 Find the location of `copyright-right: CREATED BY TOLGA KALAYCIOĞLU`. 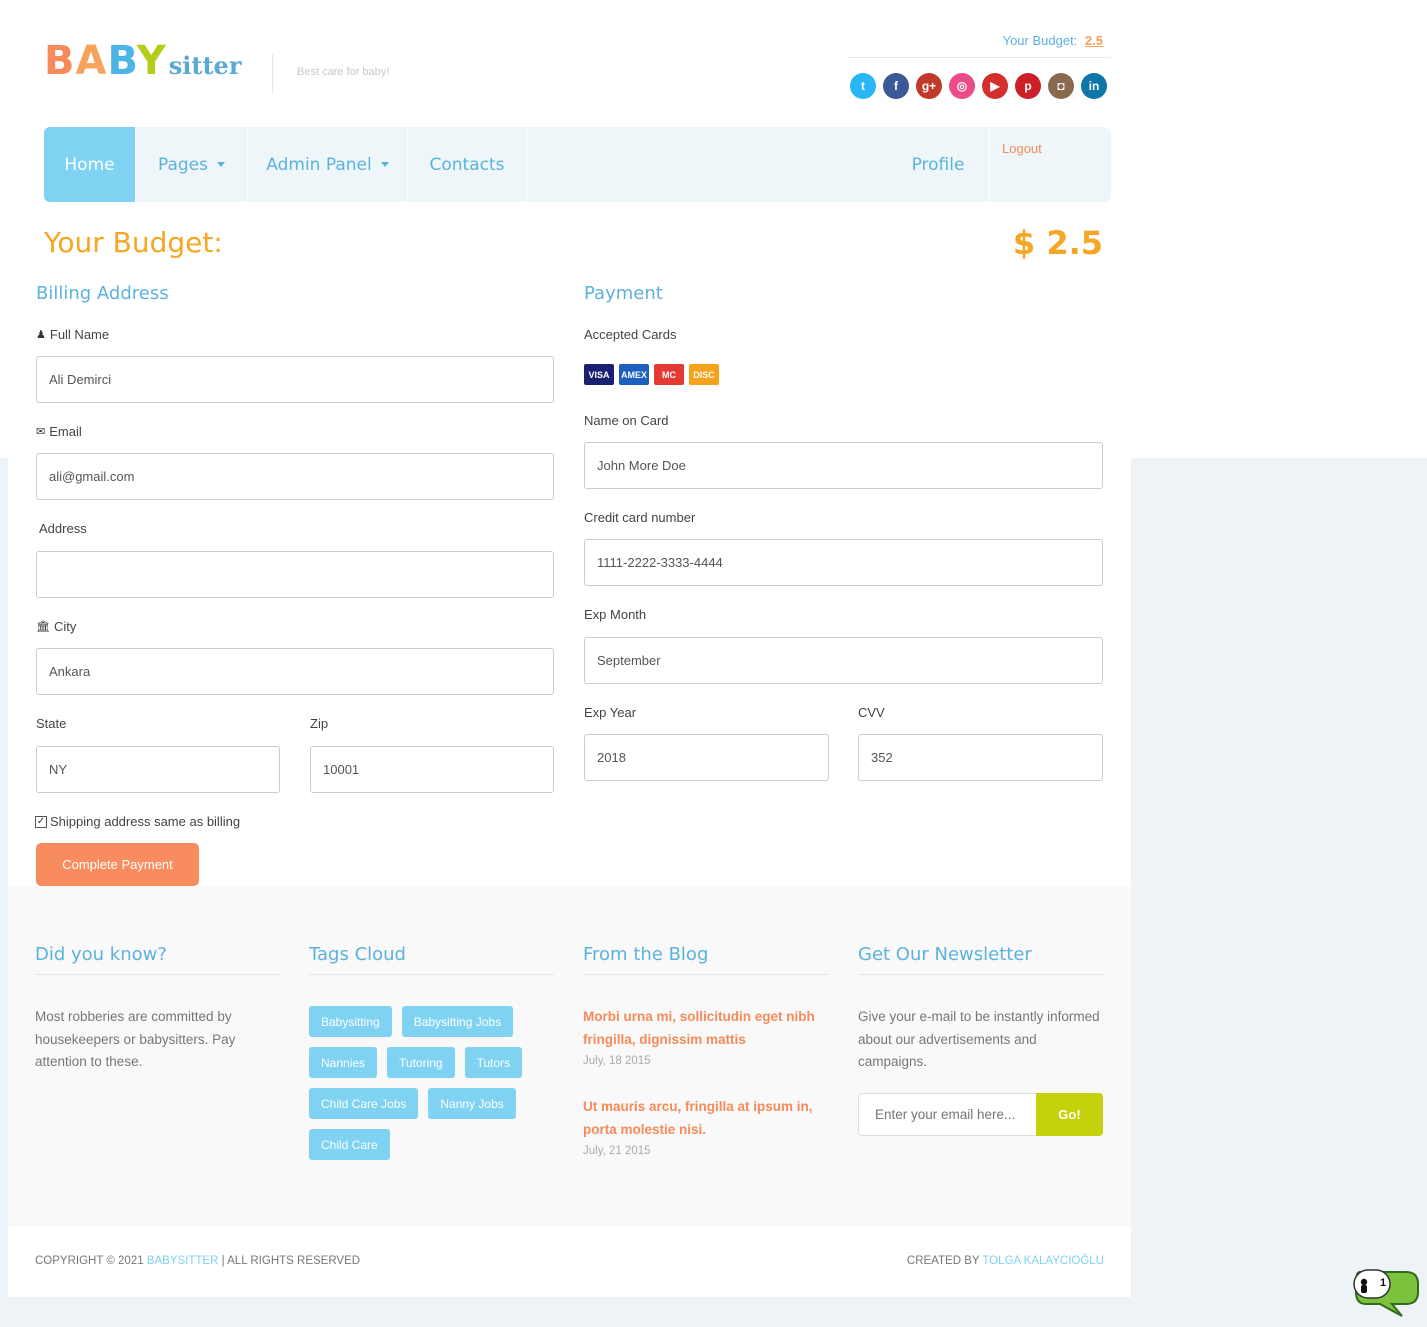

copyright-right: CREATED BY TOLGA KALAYCIOĞLU is located at coordinates (1005, 1261).